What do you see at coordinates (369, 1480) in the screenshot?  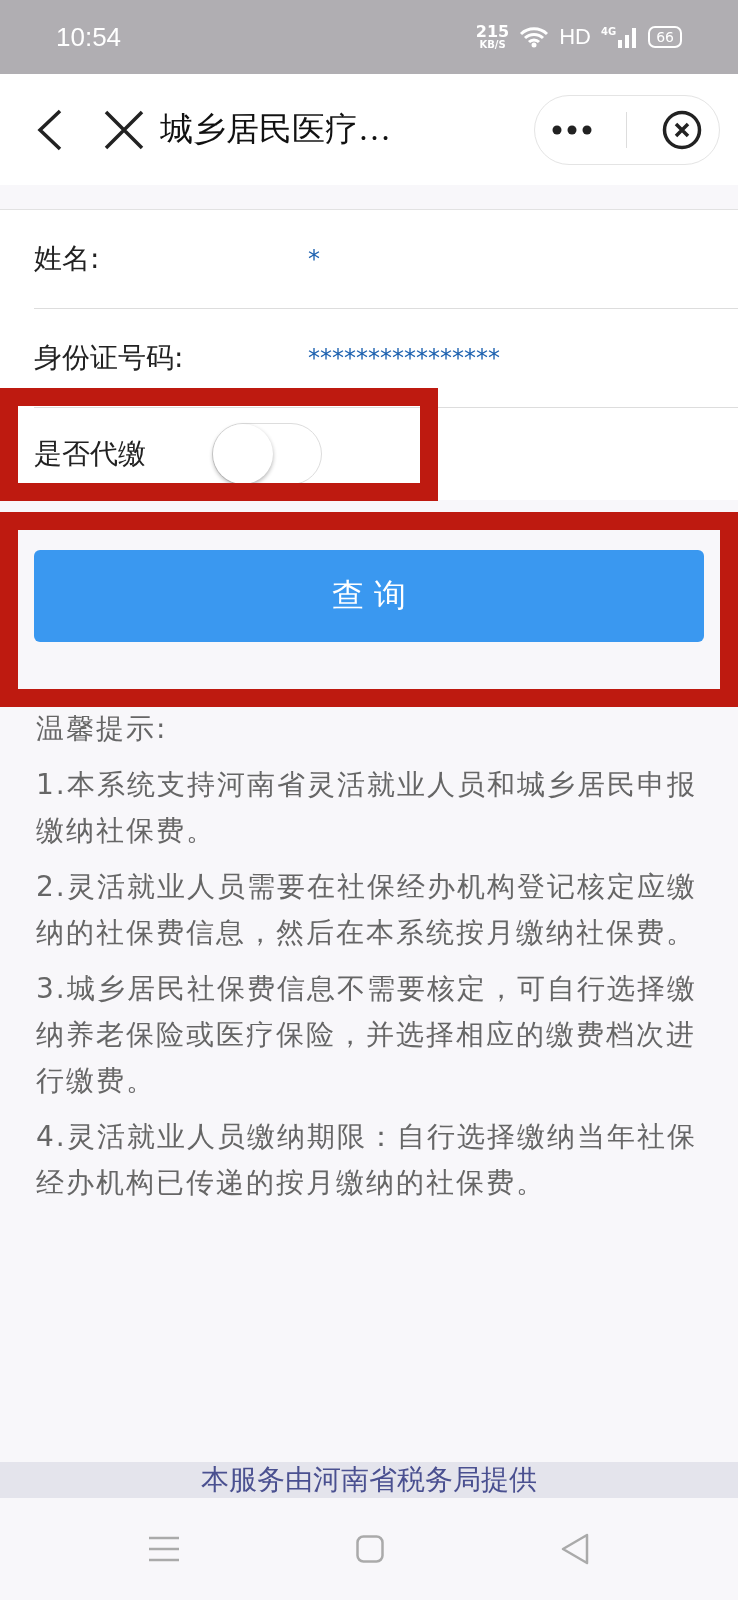 I see `footer-text: 本服务由河南省税务局提供` at bounding box center [369, 1480].